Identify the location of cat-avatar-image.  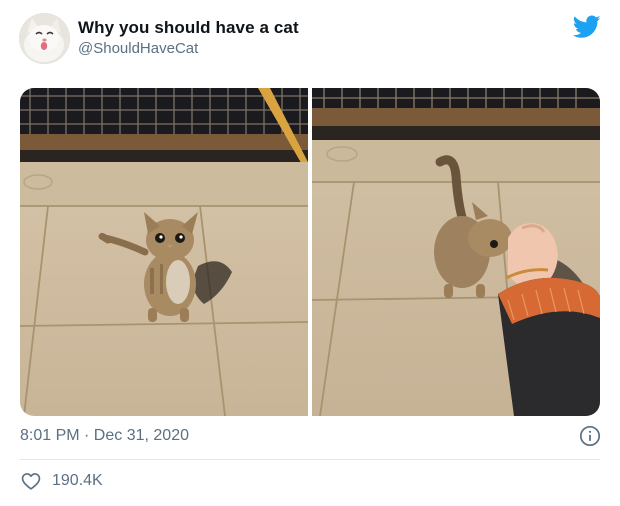
(44, 38).